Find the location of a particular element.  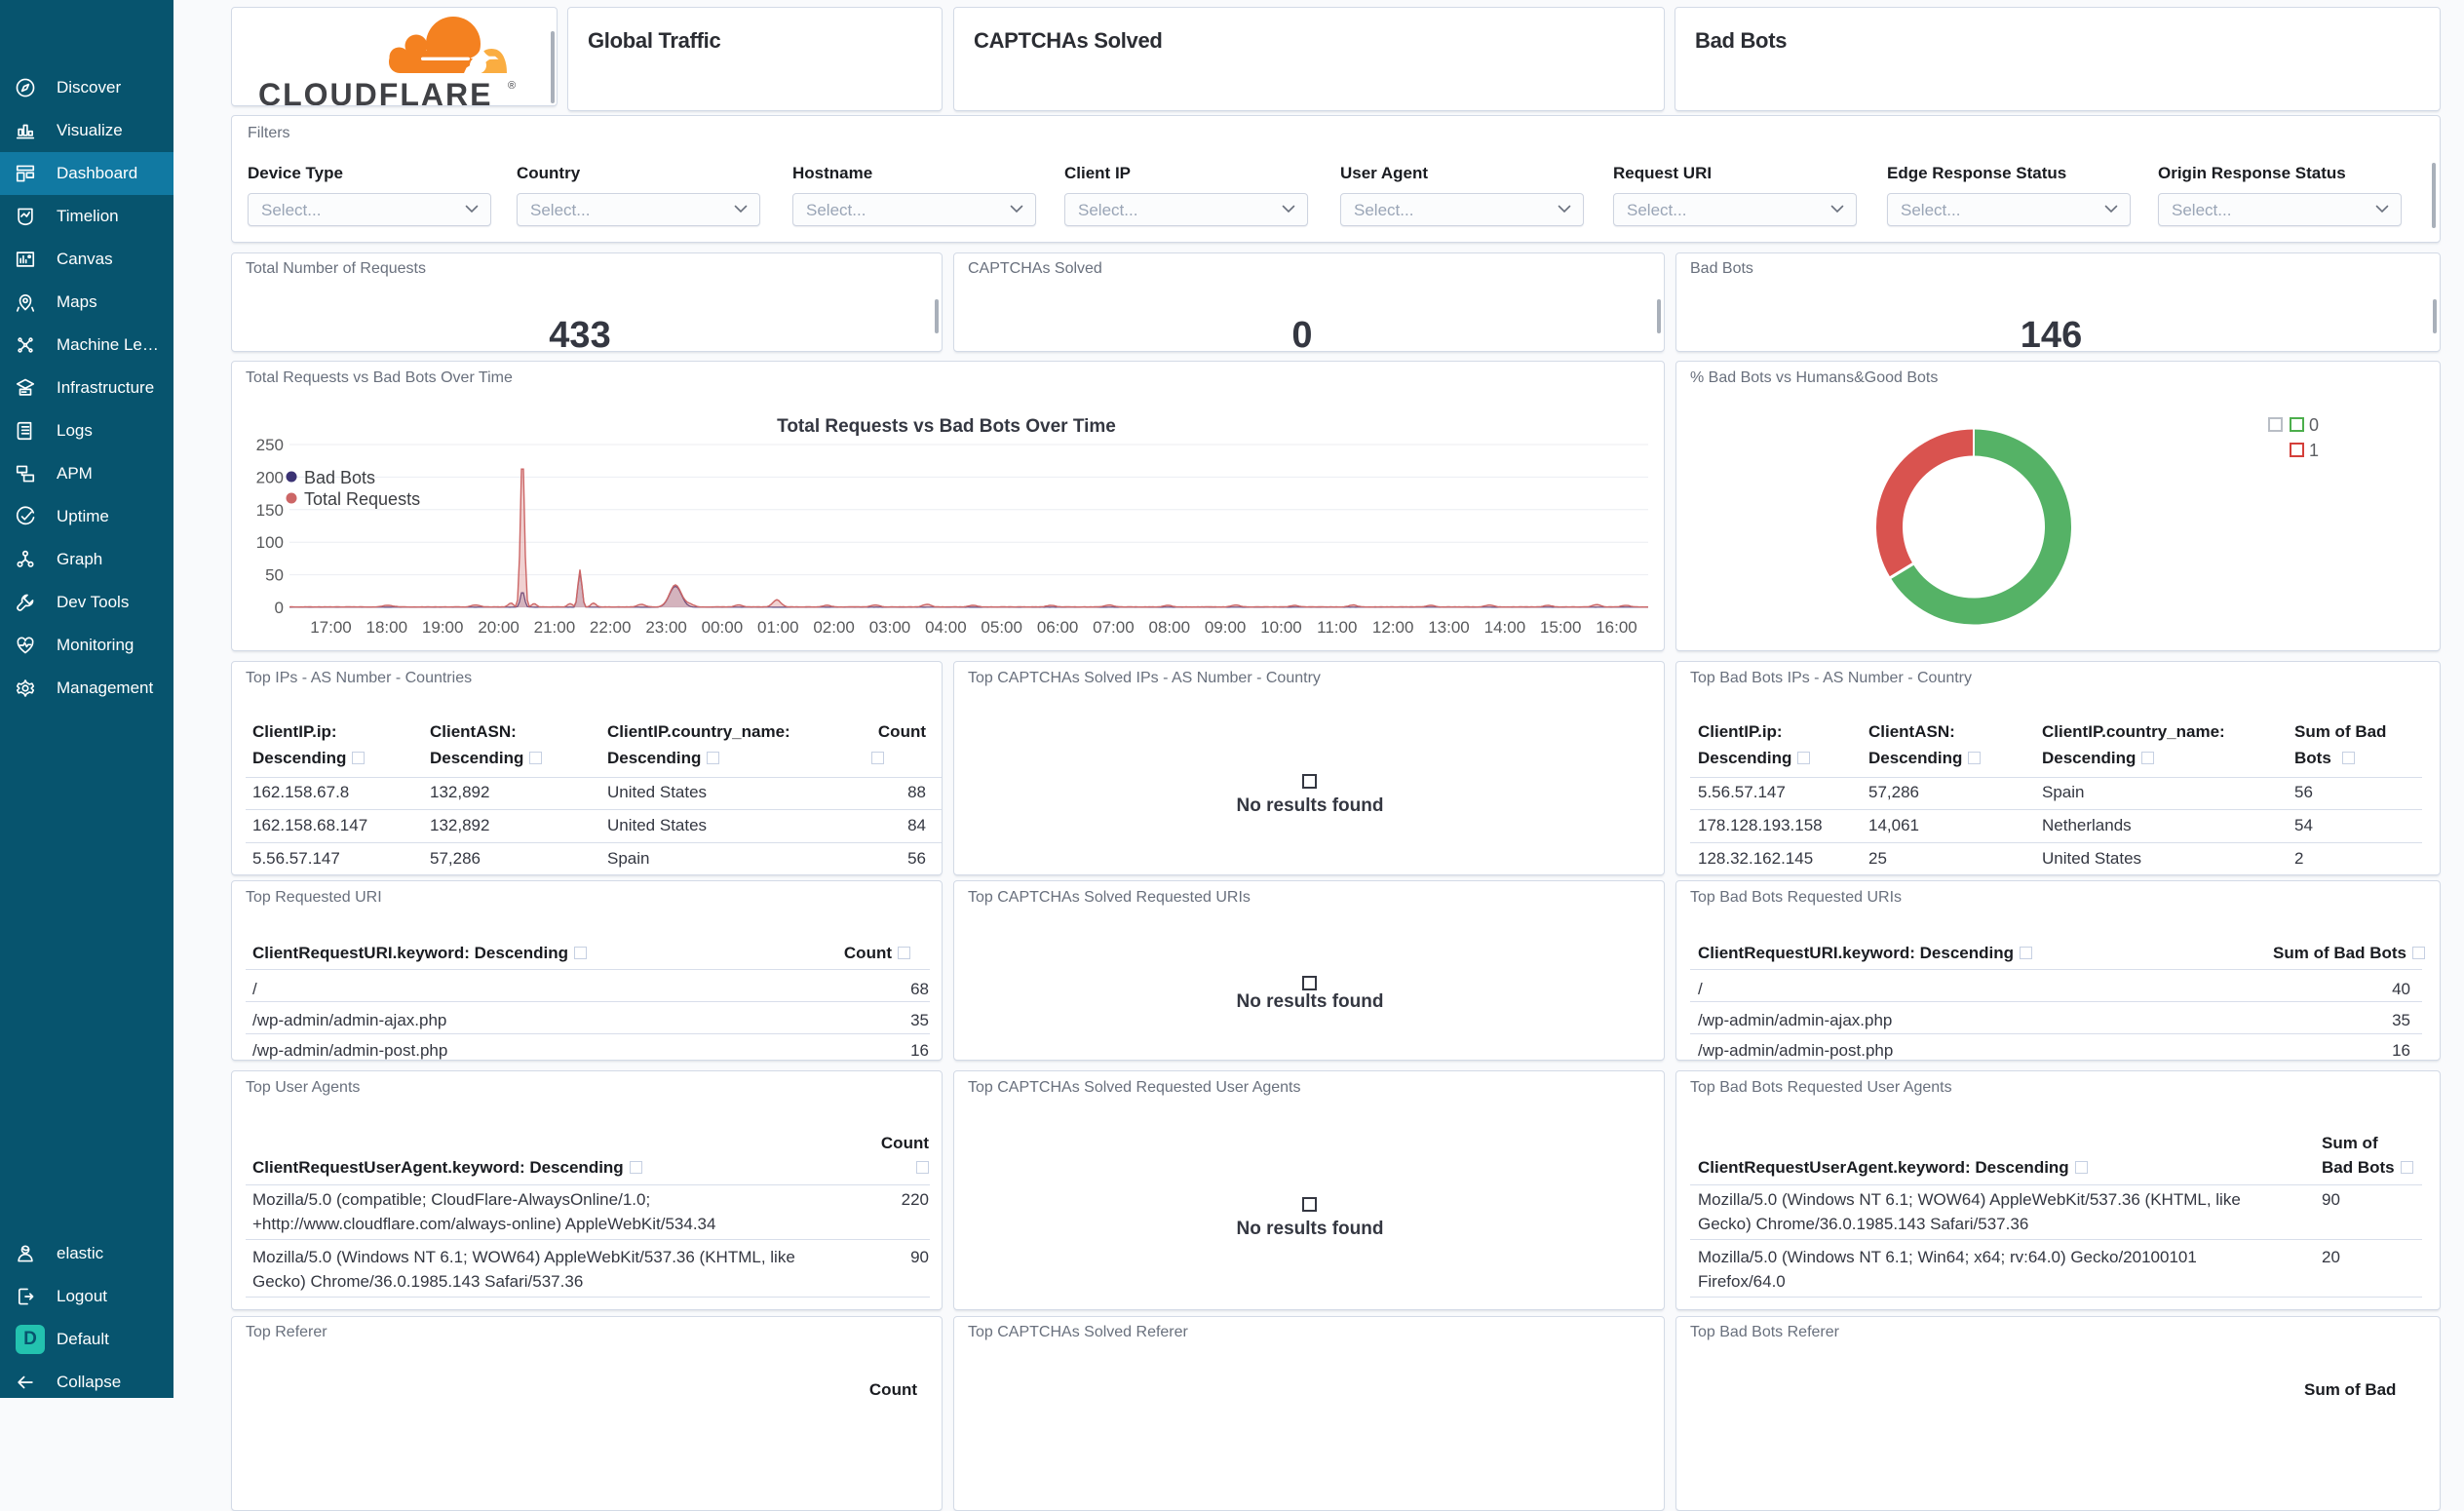

svg-text: 14:00 is located at coordinates (1505, 627).